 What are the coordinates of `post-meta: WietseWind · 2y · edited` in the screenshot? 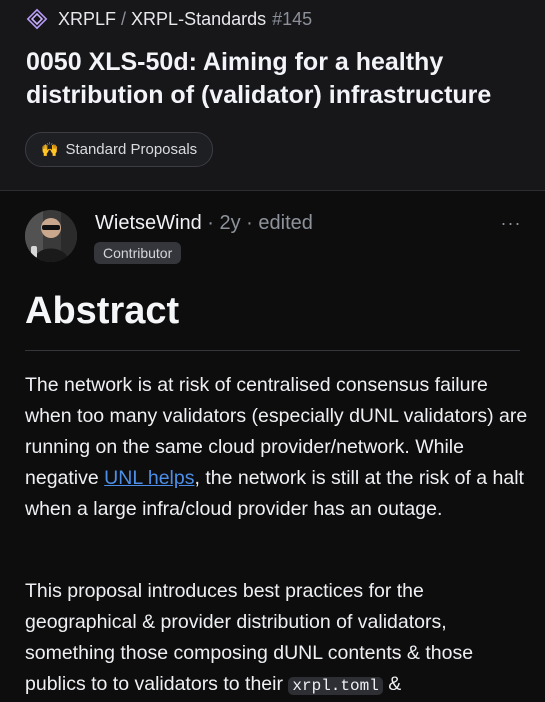 It's located at (204, 223).